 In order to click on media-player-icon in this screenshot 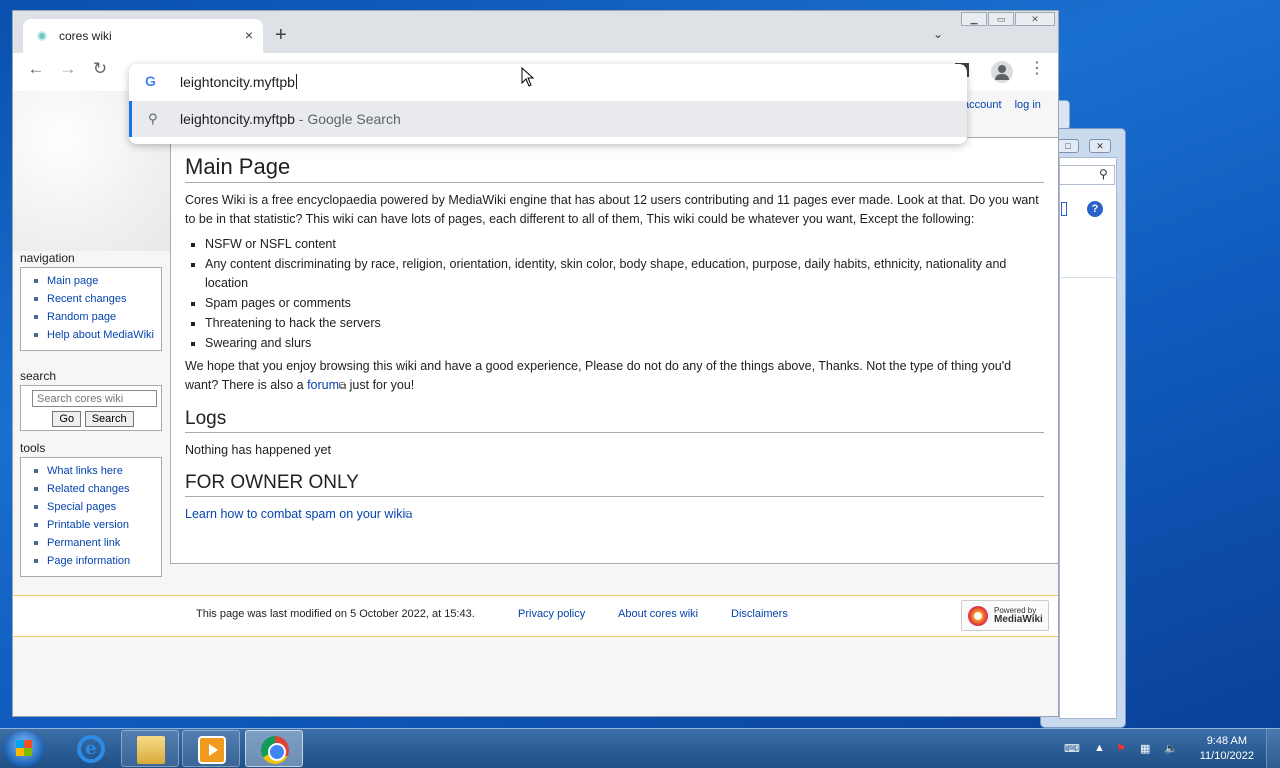, I will do `click(212, 750)`.